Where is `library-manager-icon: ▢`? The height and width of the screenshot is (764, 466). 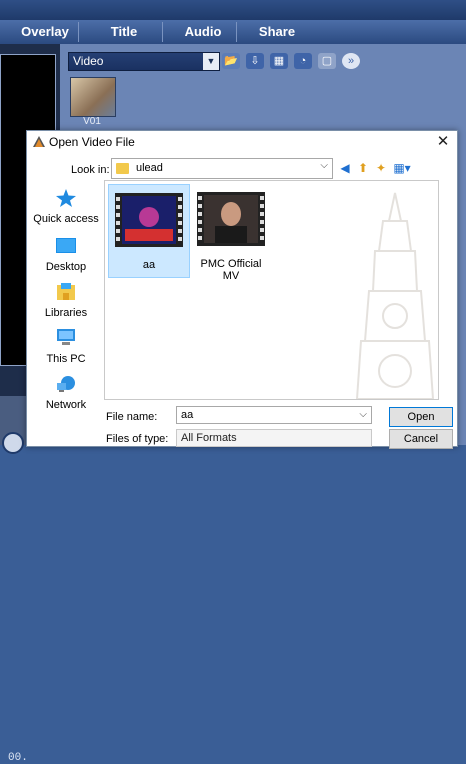 library-manager-icon: ▢ is located at coordinates (327, 61).